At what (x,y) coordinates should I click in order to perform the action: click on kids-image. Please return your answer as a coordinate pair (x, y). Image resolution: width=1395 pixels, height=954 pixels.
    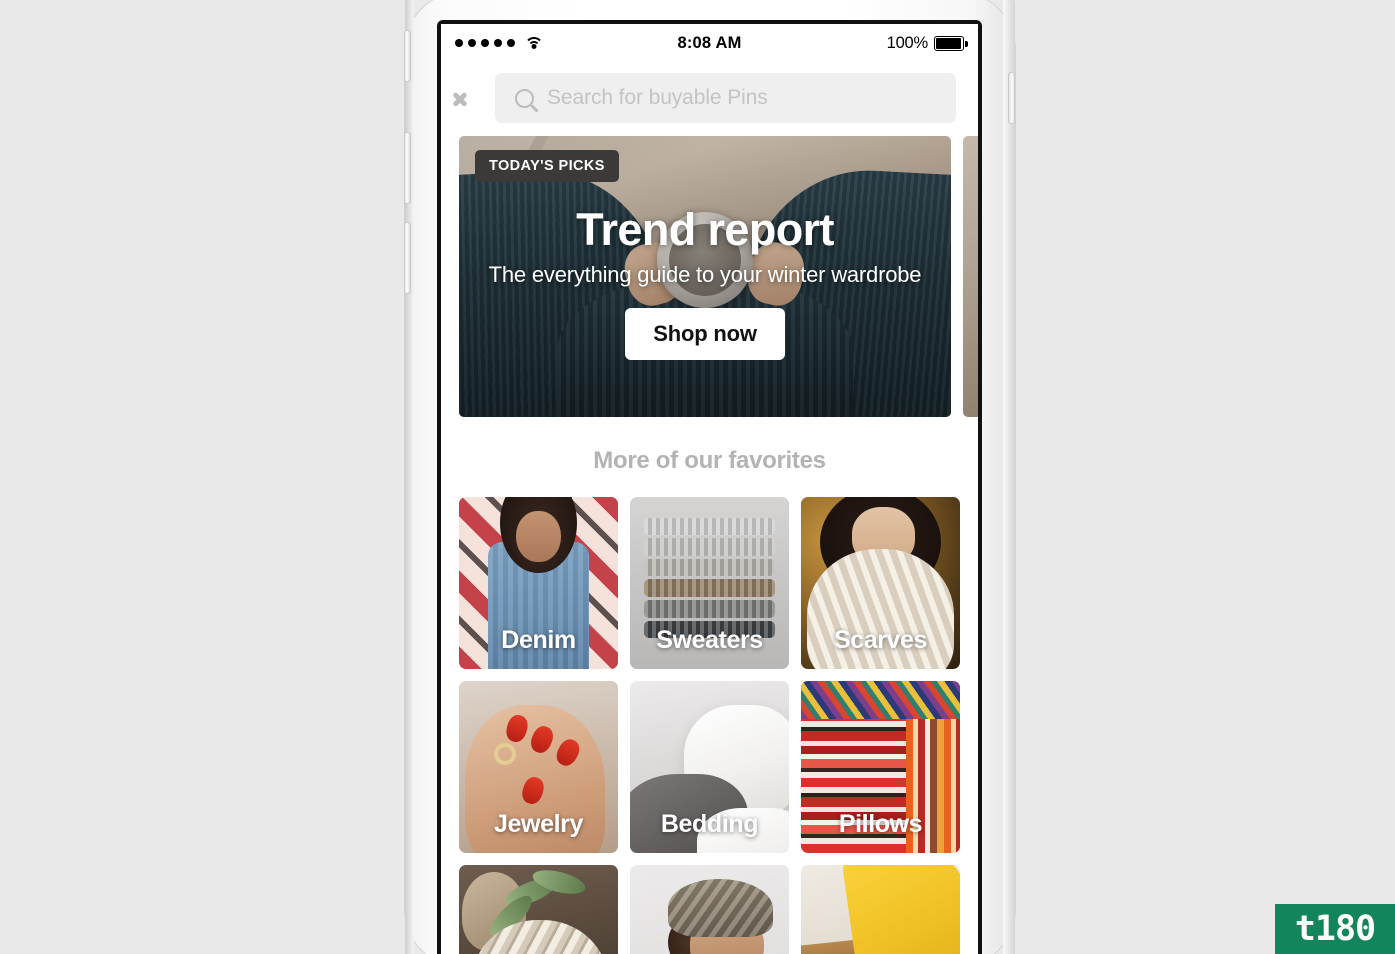
    Looking at the image, I should click on (709, 909).